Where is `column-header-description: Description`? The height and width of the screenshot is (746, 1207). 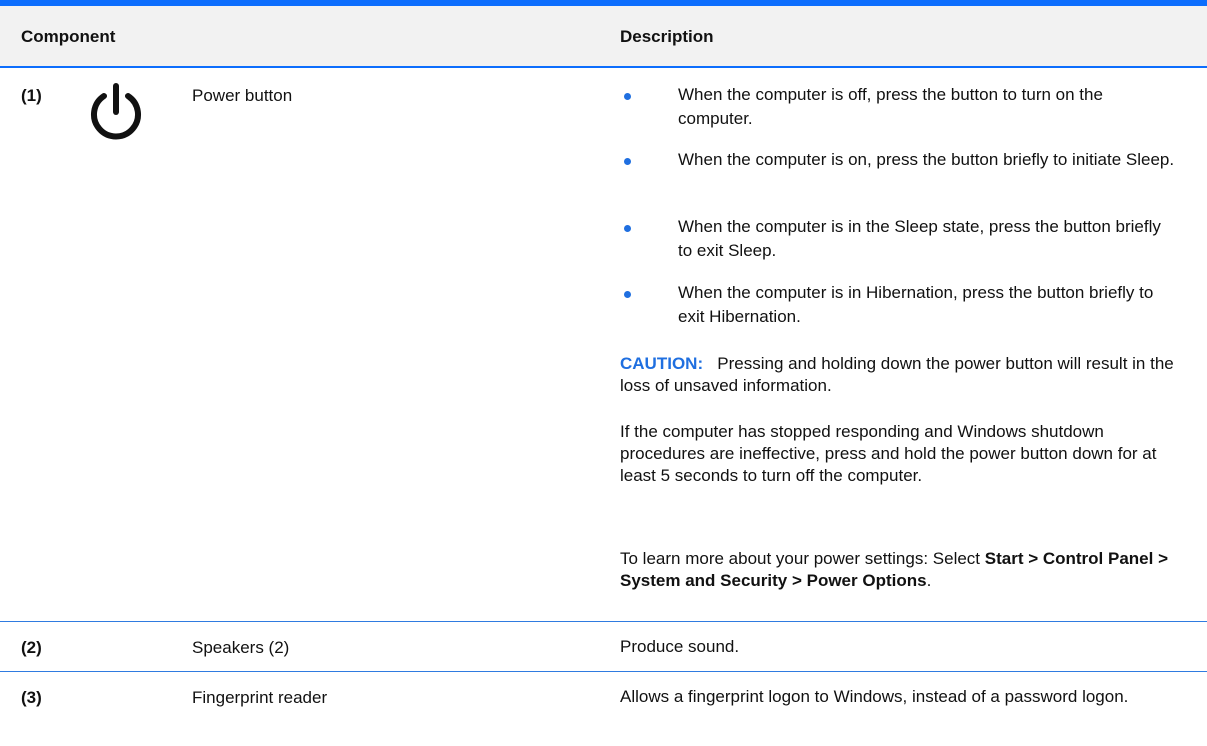 column-header-description: Description is located at coordinates (667, 36).